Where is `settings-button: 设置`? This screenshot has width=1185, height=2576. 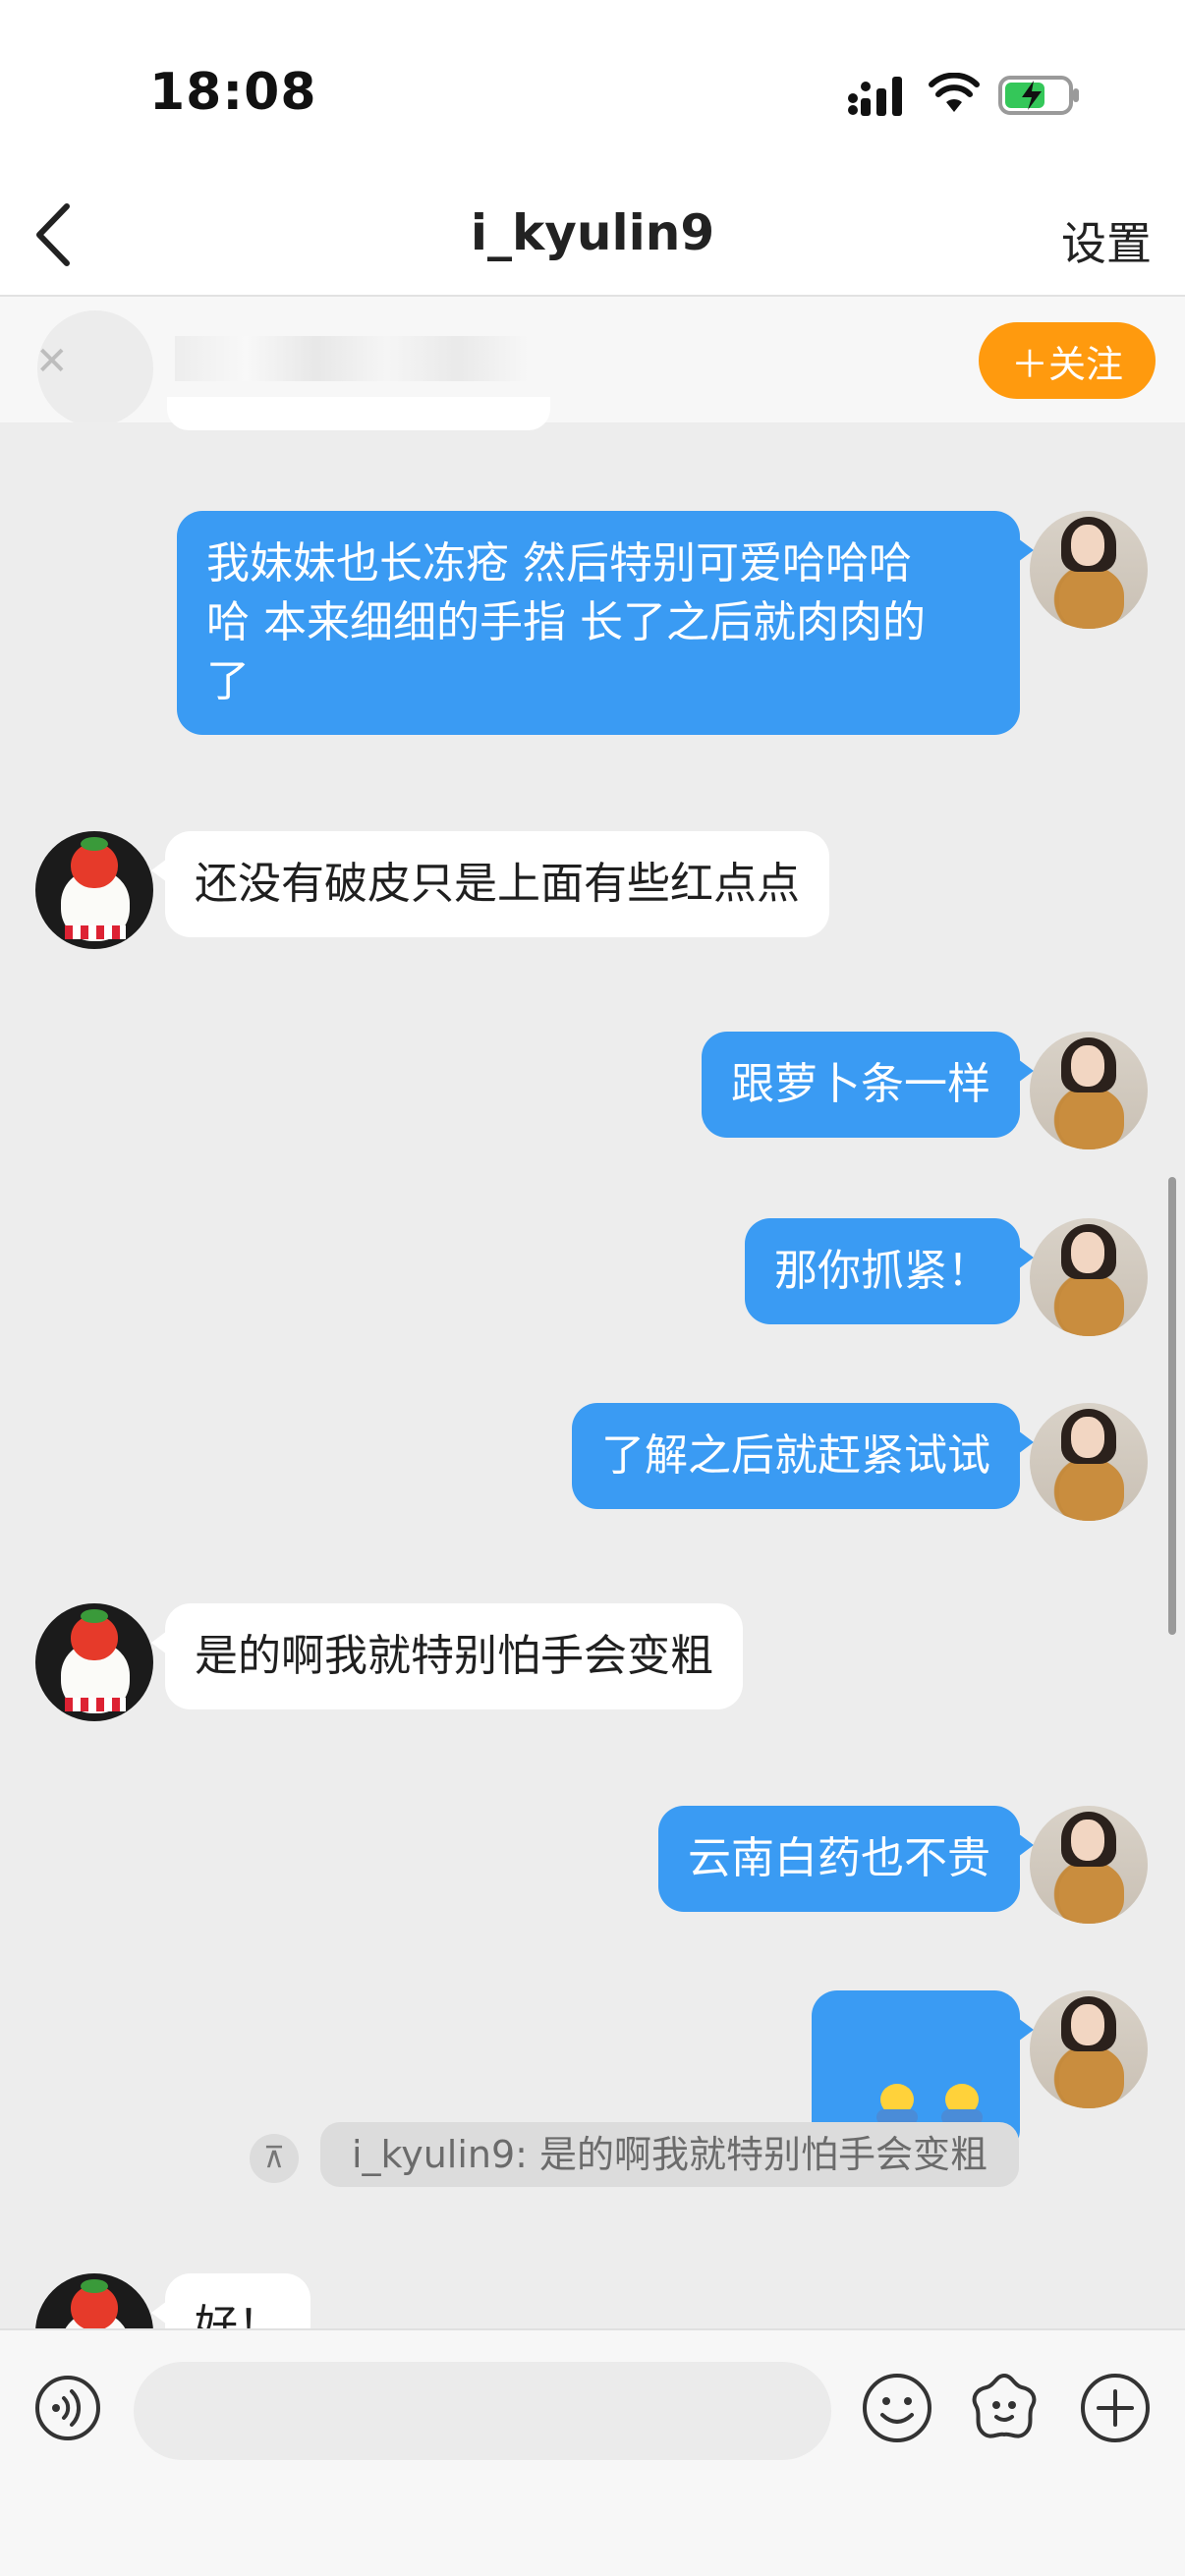 settings-button: 设置 is located at coordinates (1107, 240).